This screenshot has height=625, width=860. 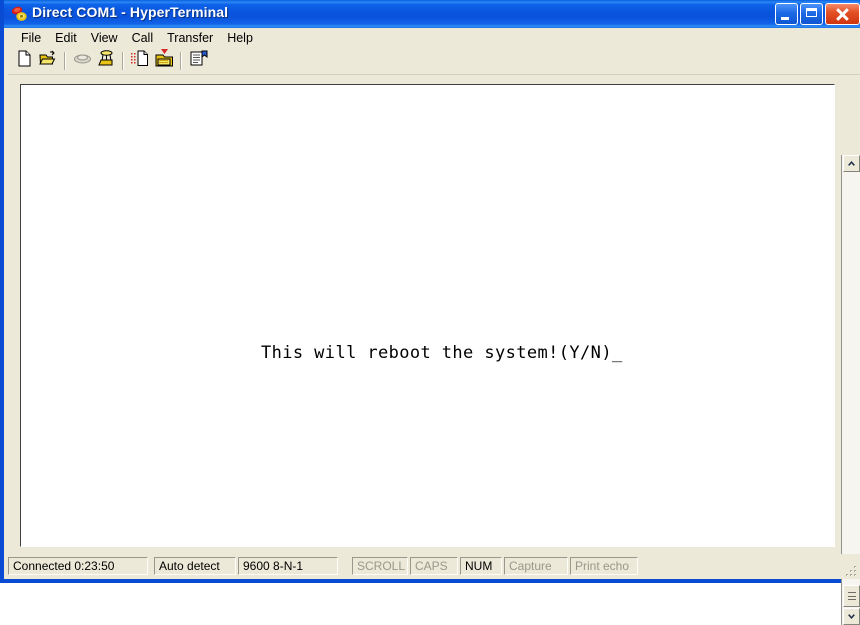 I want to click on chevron-up-icon, so click(x=851, y=163).